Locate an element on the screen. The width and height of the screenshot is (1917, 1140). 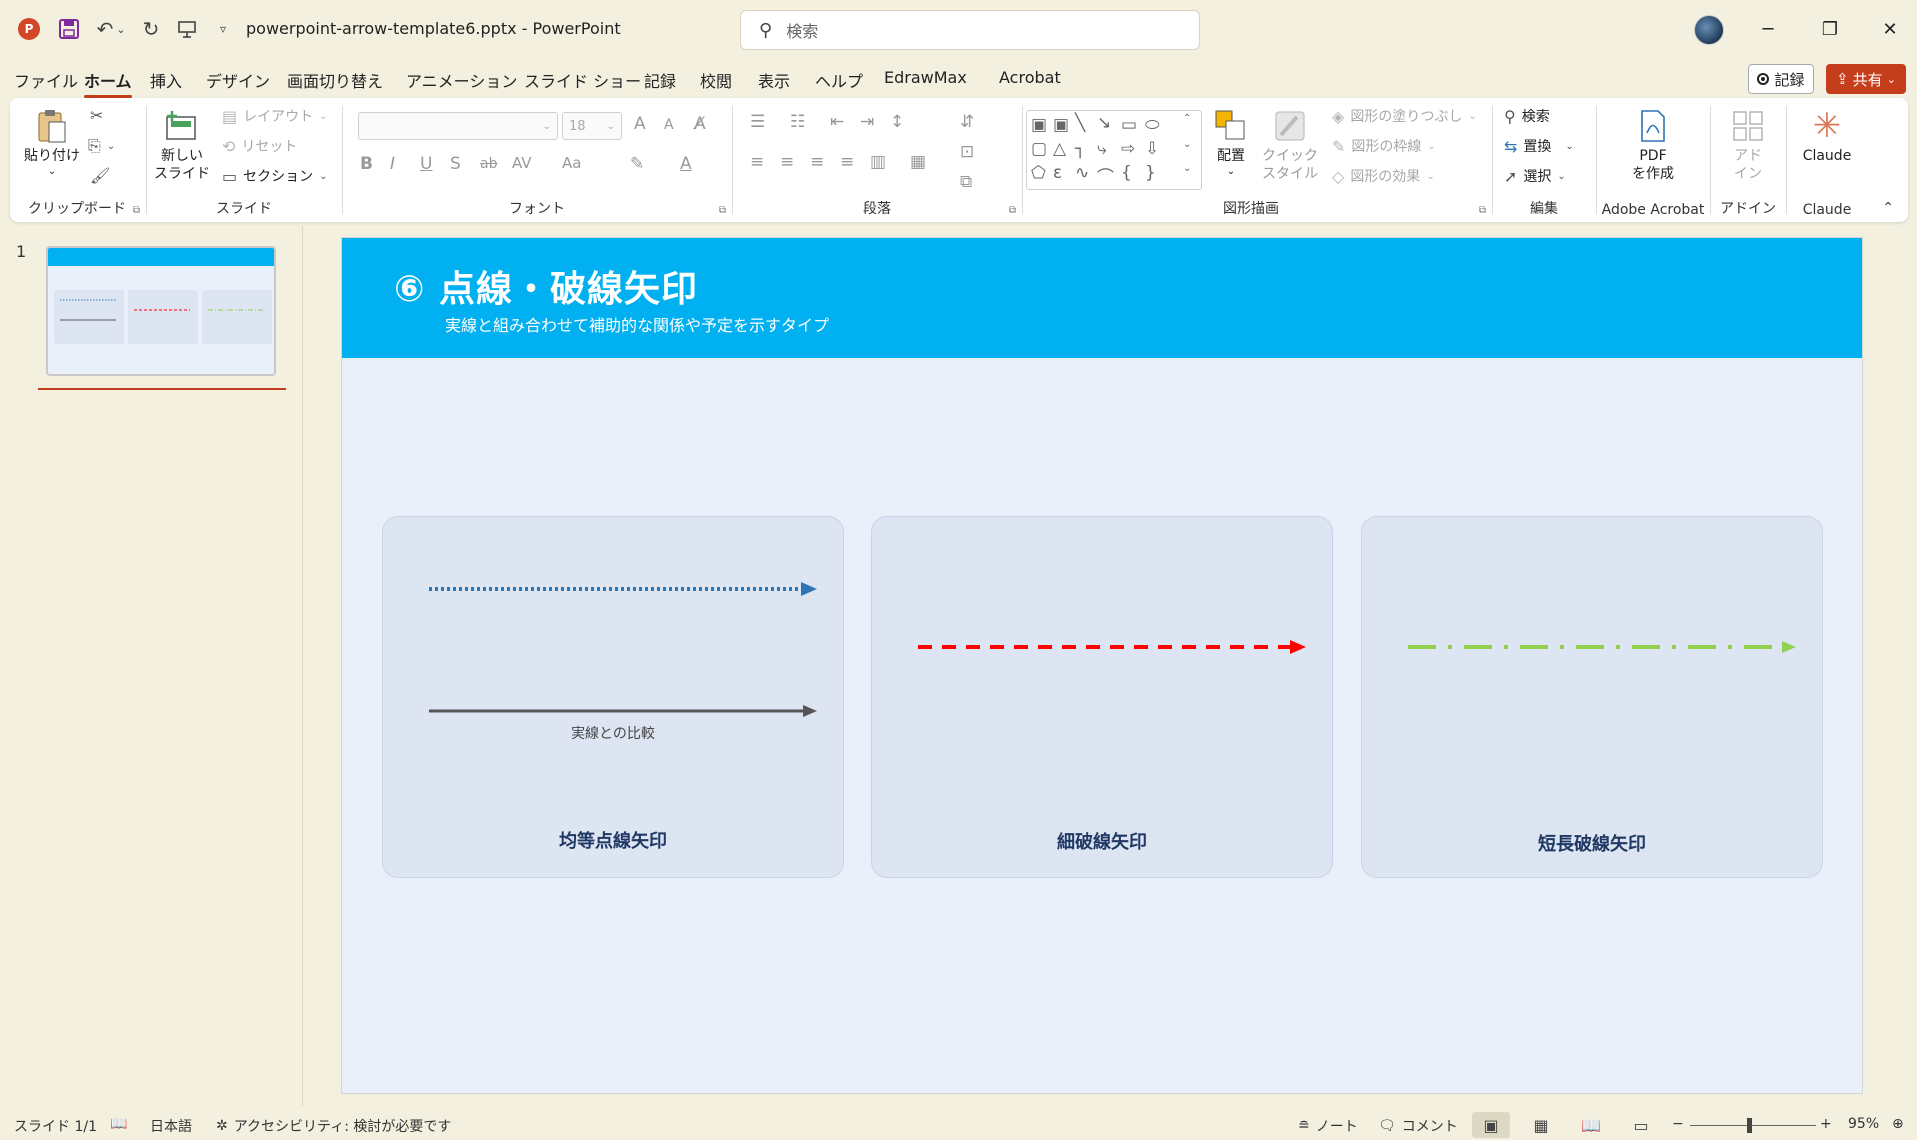
restore-icon: ❐ is located at coordinates (1830, 29).